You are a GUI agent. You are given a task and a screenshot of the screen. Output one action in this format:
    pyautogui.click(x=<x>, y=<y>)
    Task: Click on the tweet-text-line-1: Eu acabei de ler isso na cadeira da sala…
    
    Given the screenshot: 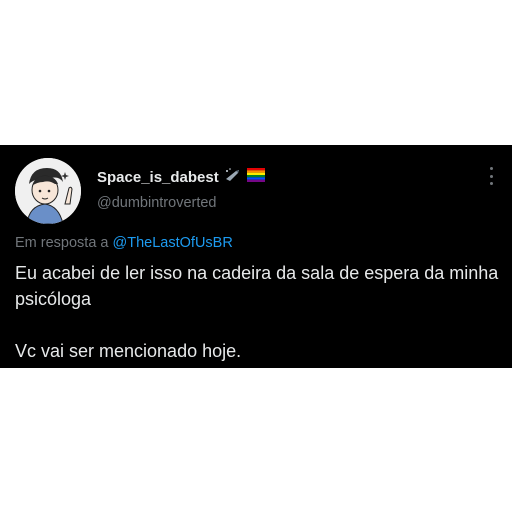 What is the action you would take?
    pyautogui.click(x=257, y=286)
    